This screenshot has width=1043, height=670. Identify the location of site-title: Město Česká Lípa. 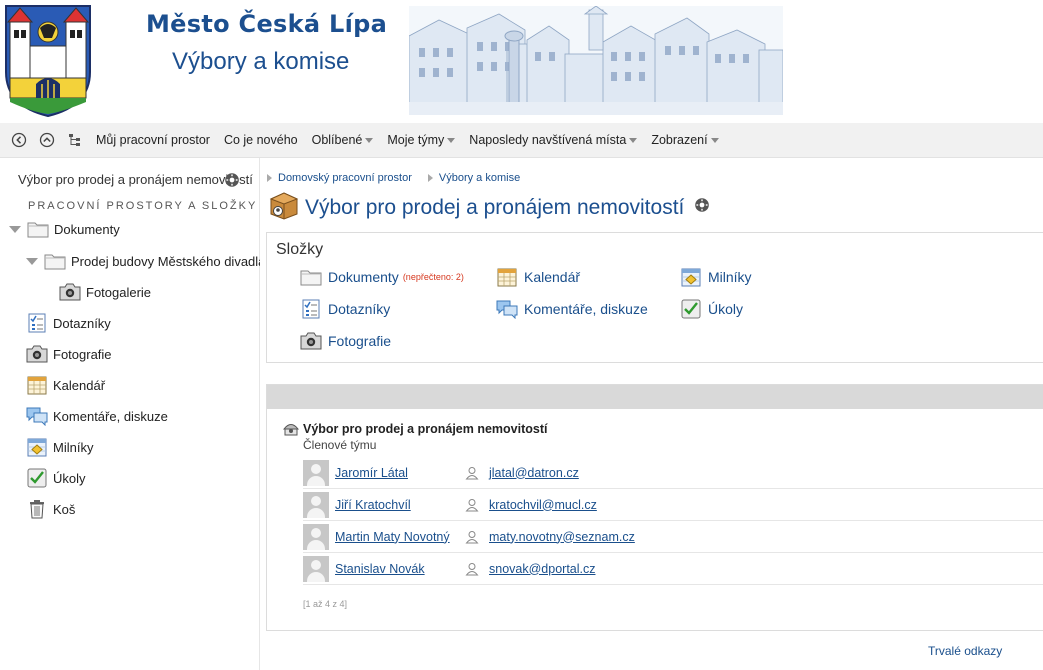
(267, 24).